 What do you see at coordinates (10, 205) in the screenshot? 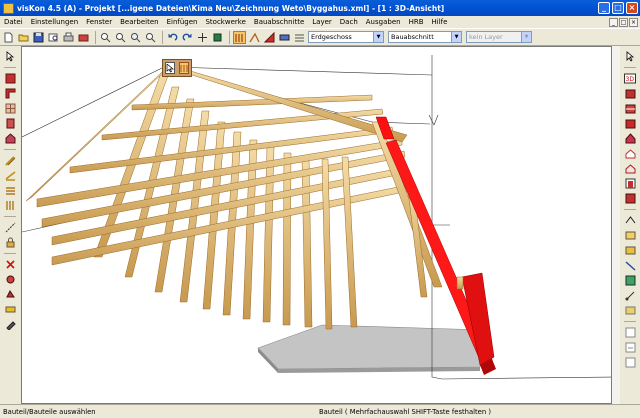
I see `column-icon` at bounding box center [10, 205].